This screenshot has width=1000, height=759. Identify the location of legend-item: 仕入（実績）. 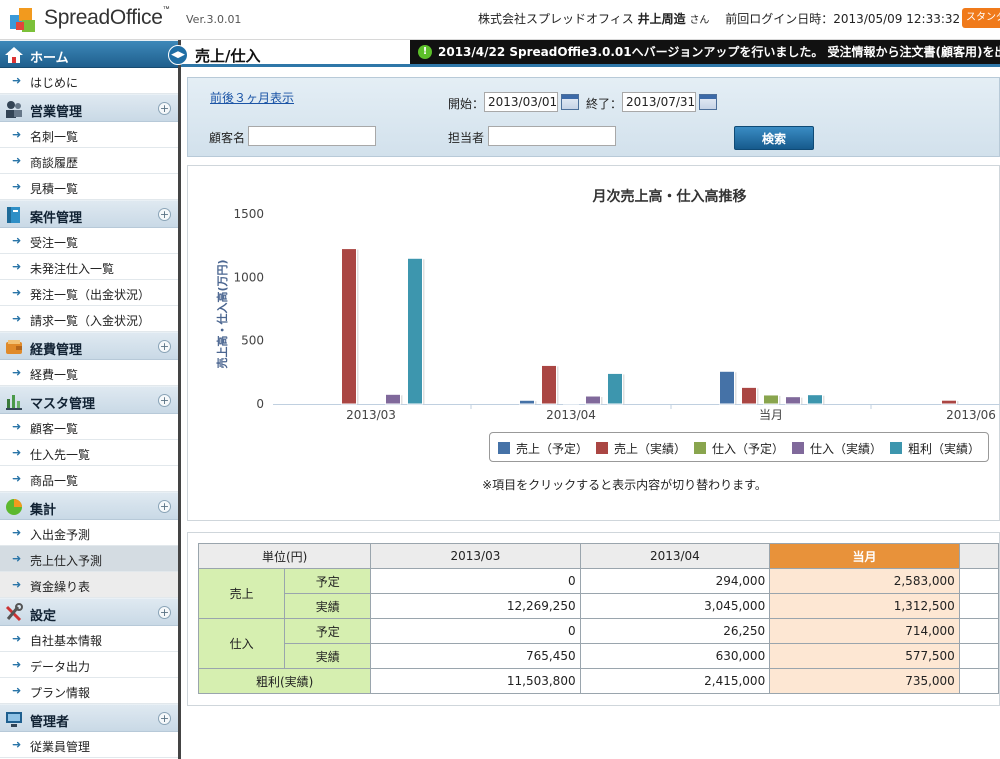
(837, 448).